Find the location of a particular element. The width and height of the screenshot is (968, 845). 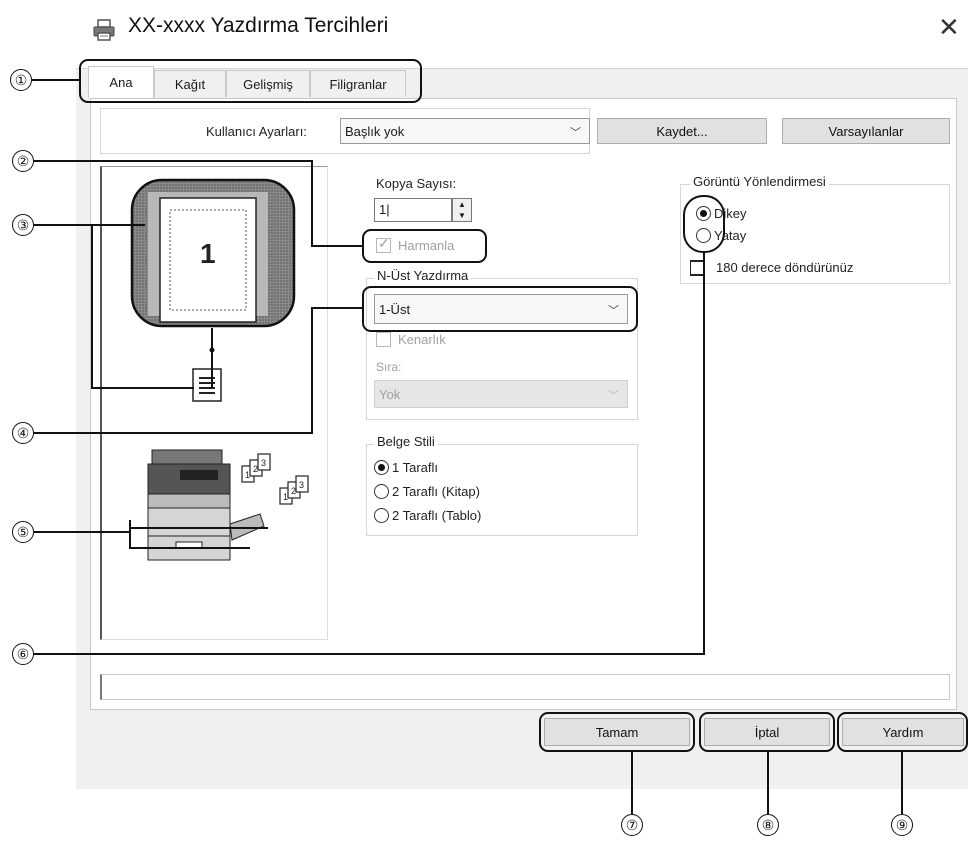

callout-number-6: ⑥ is located at coordinates (23, 654).